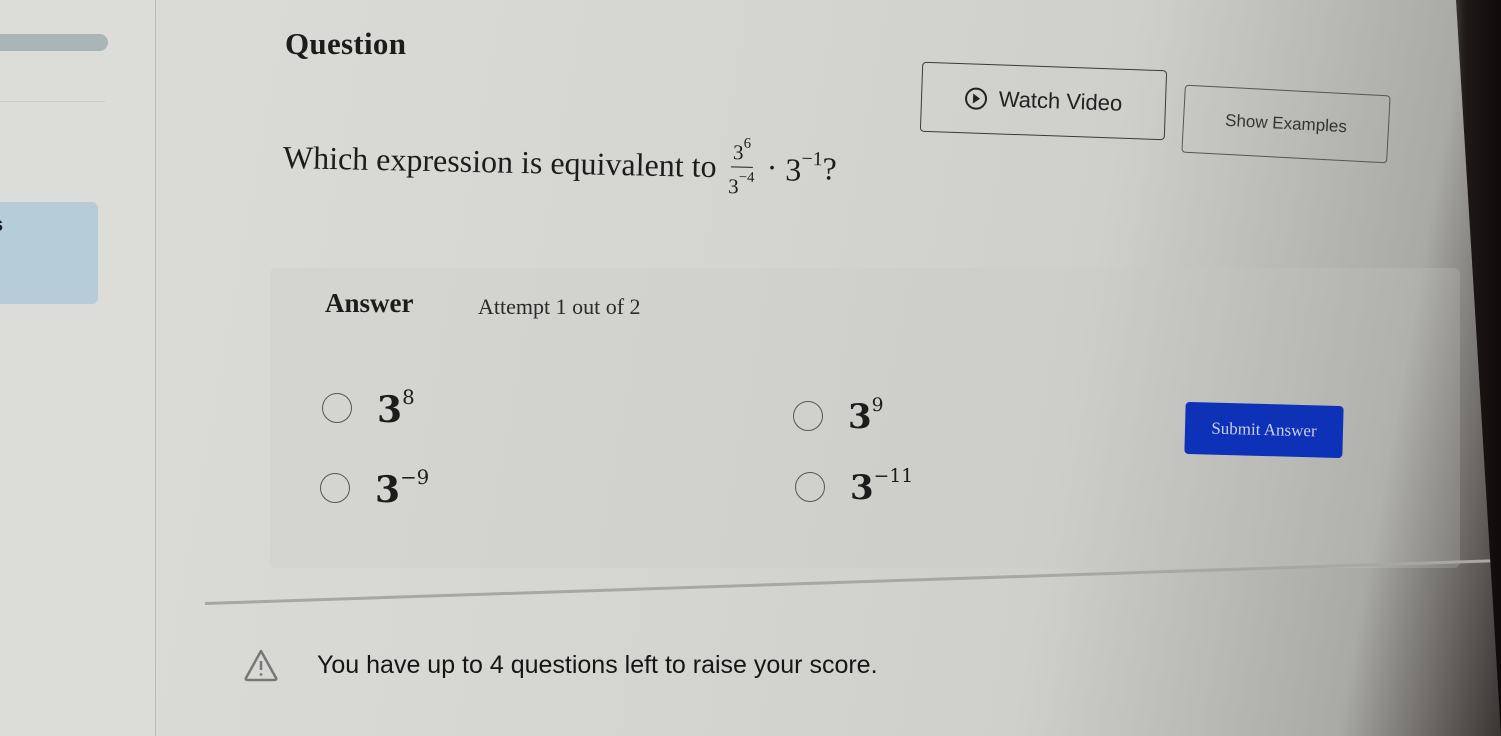  I want to click on option-text: 3−9, so click(402, 488).